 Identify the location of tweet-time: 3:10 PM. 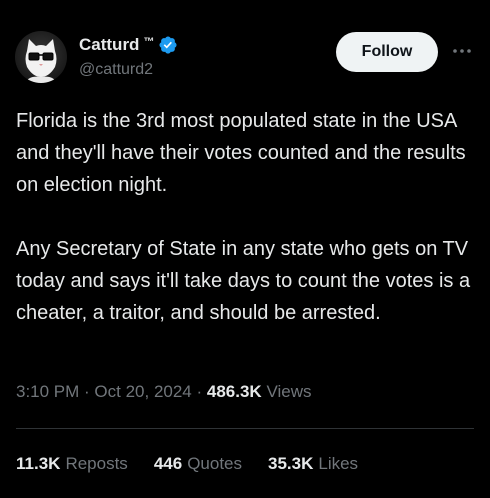
(47, 392).